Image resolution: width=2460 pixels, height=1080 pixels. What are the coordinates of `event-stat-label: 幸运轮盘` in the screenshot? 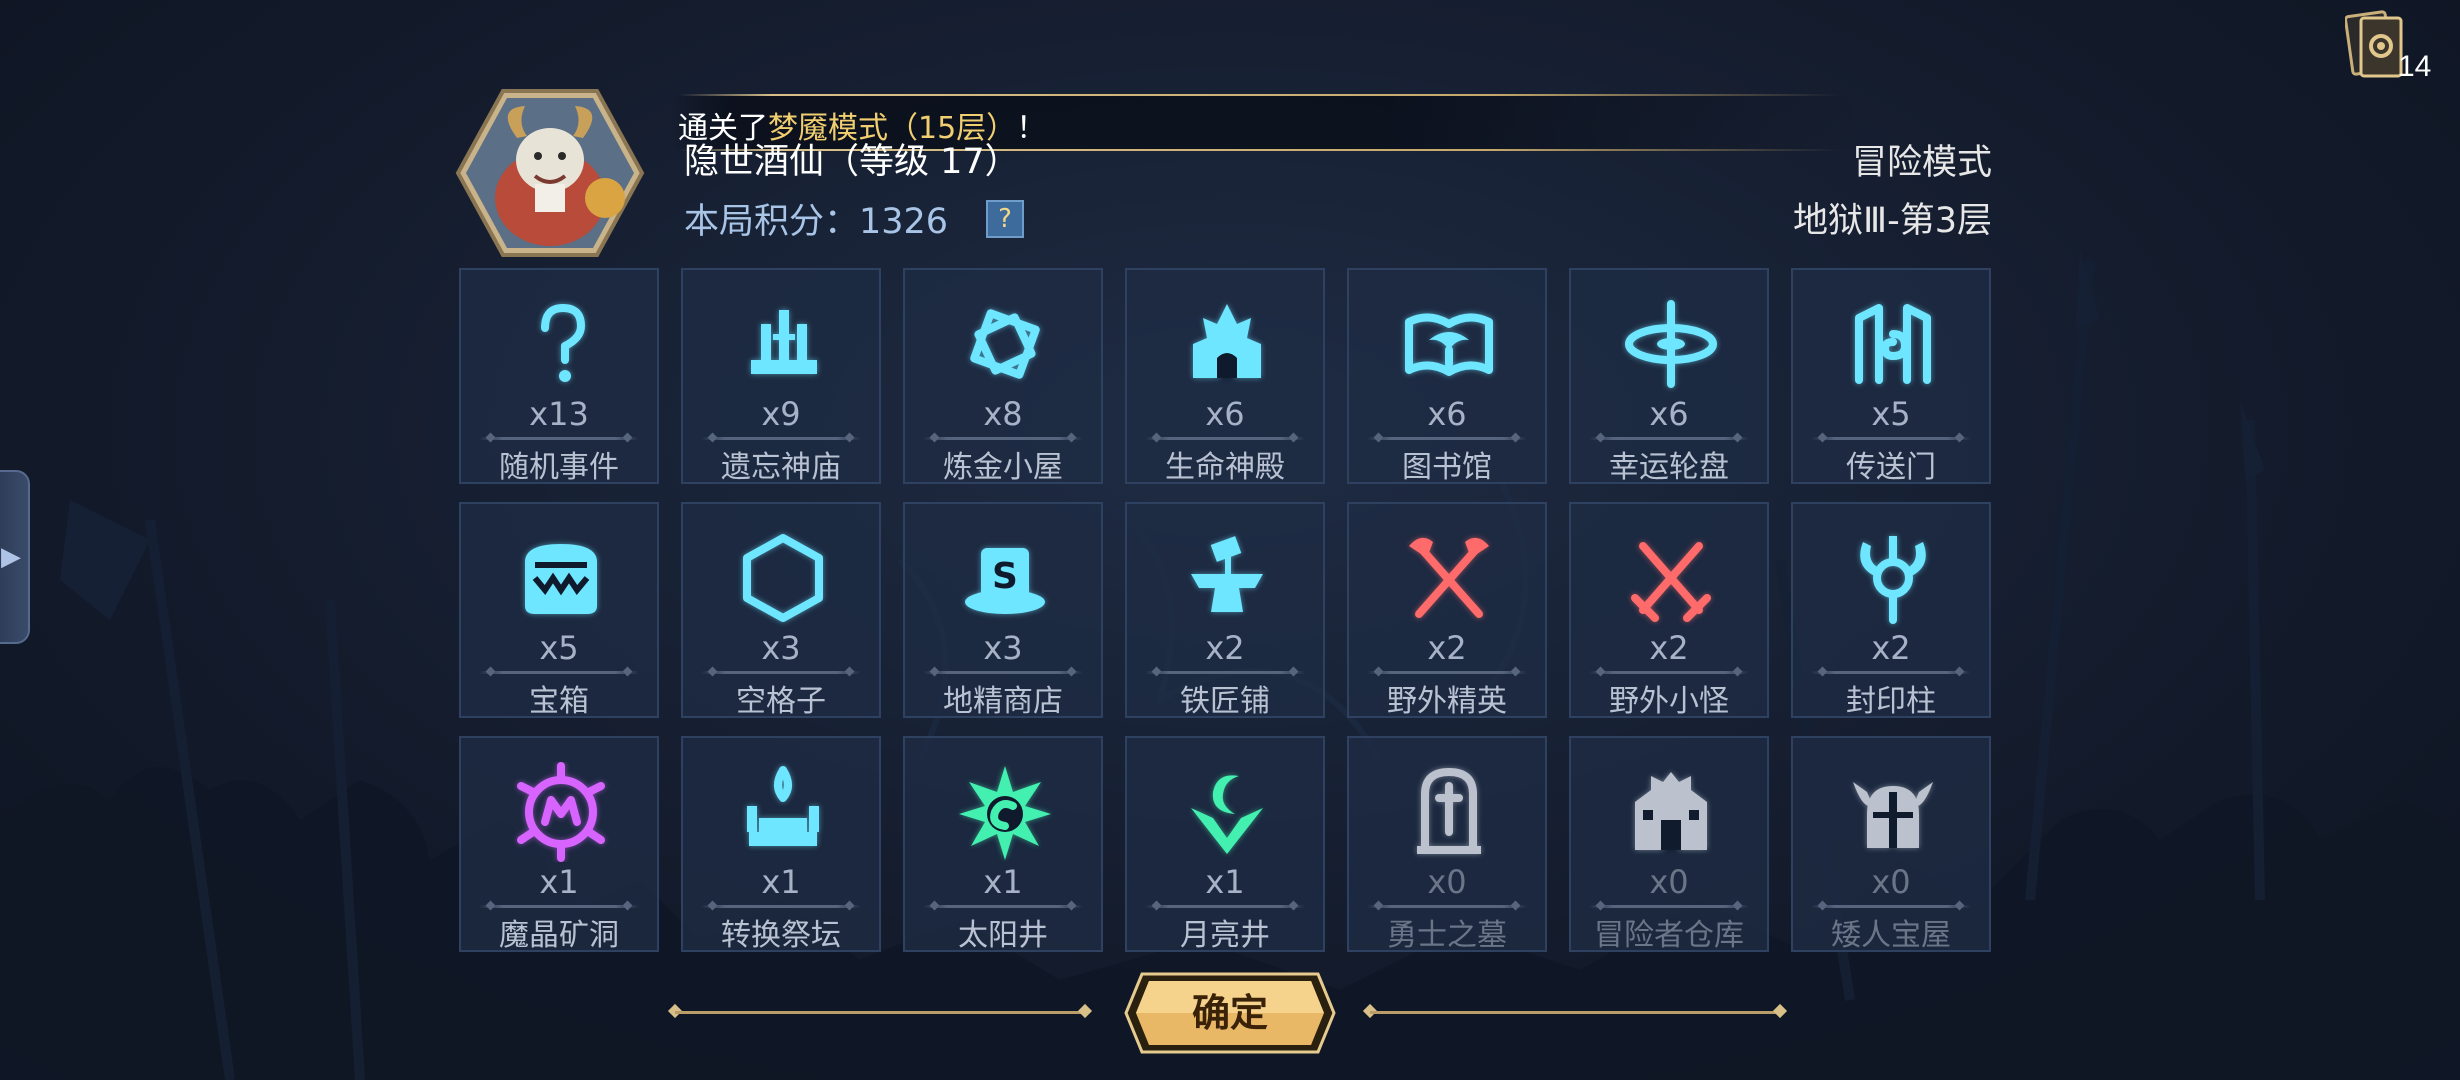 It's located at (1669, 467).